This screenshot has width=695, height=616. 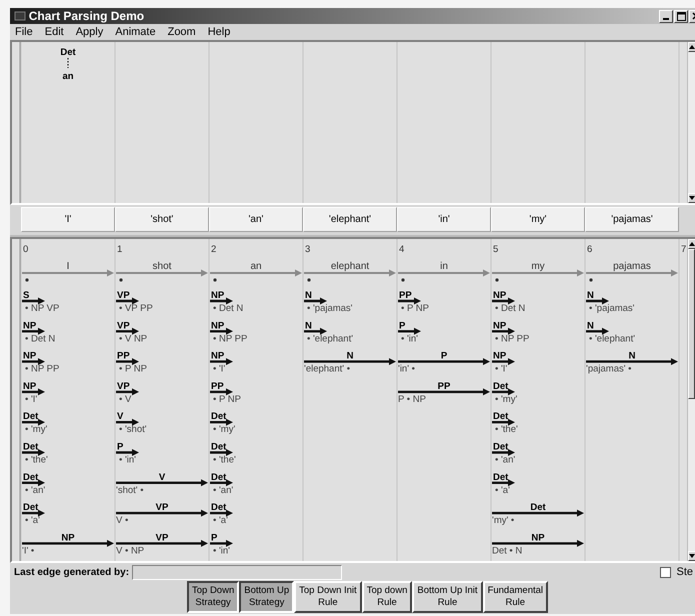 What do you see at coordinates (328, 597) in the screenshot?
I see `strategy-button: Top Down Init Rule` at bounding box center [328, 597].